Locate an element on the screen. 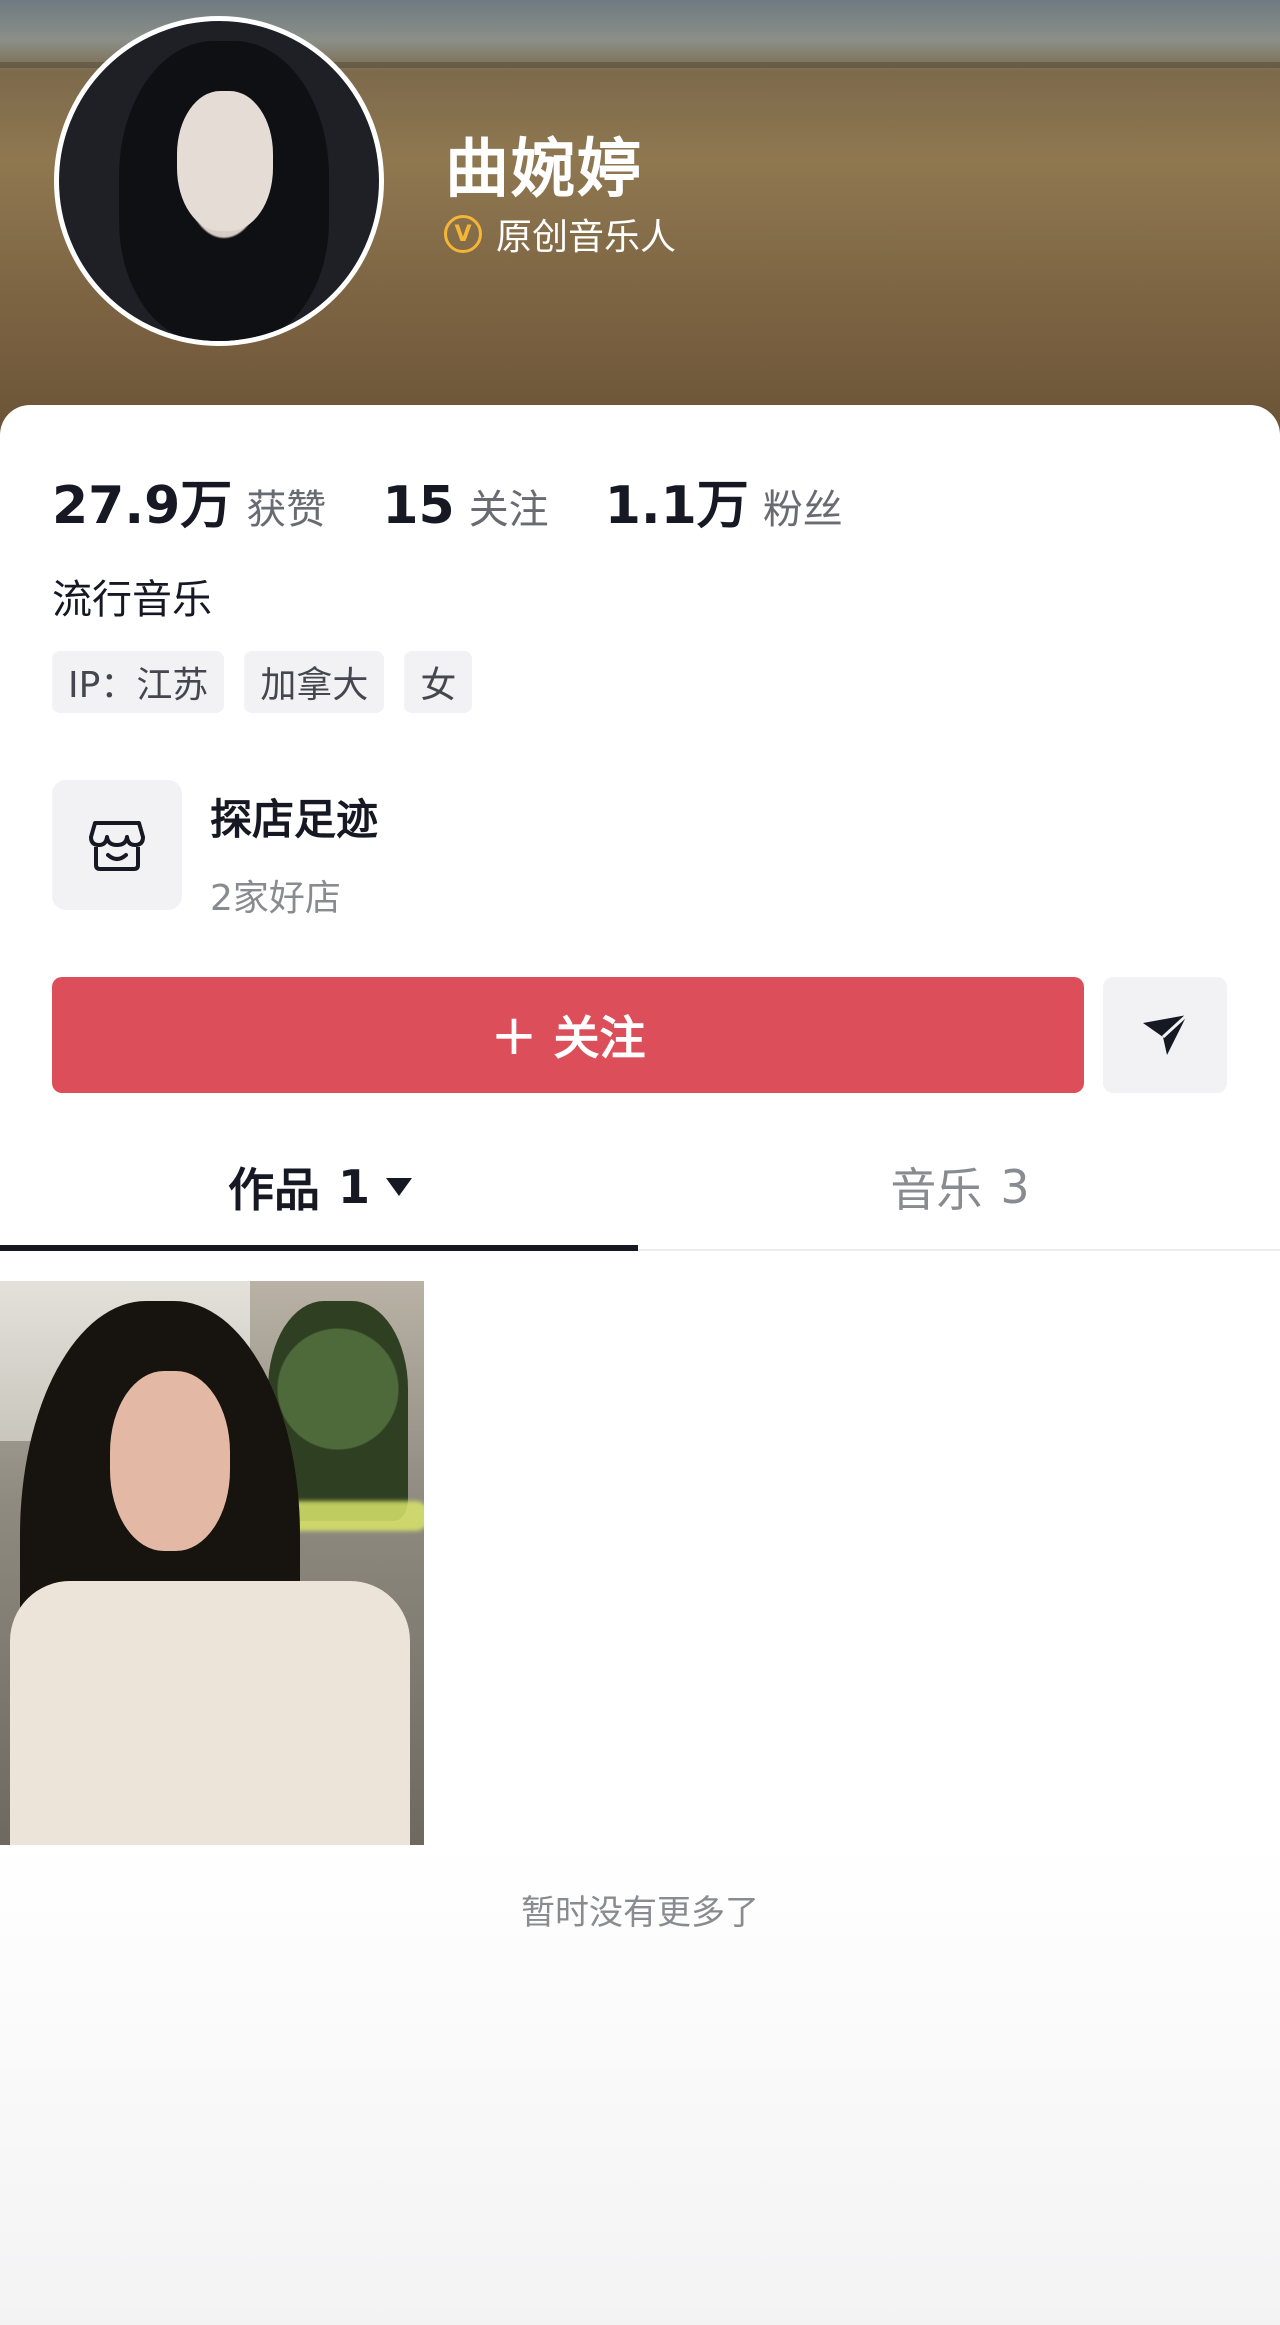 This screenshot has height=2325, width=1280. stat-followers-label: 粉丝 is located at coordinates (802, 510).